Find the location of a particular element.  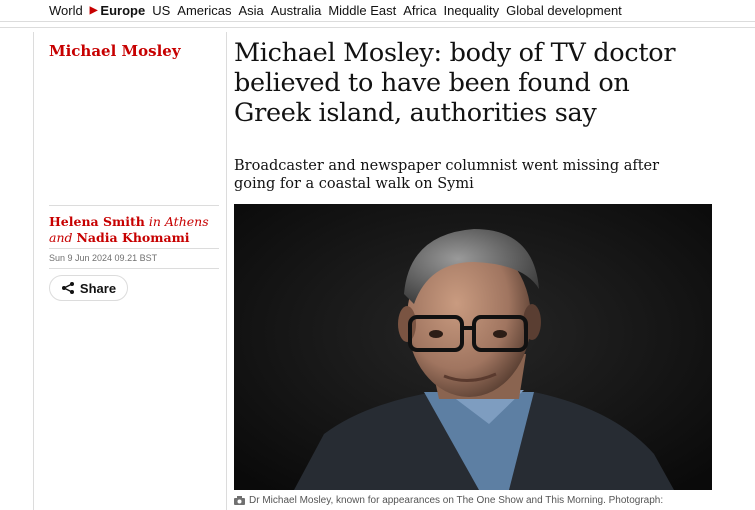

nav-item-africa: Africa is located at coordinates (419, 10).